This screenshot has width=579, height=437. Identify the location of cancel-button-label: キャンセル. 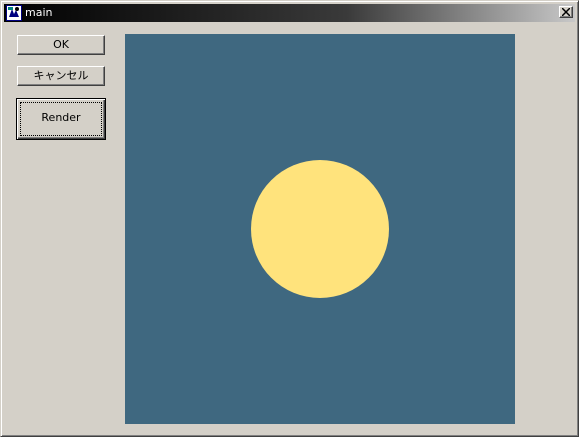
(61, 75).